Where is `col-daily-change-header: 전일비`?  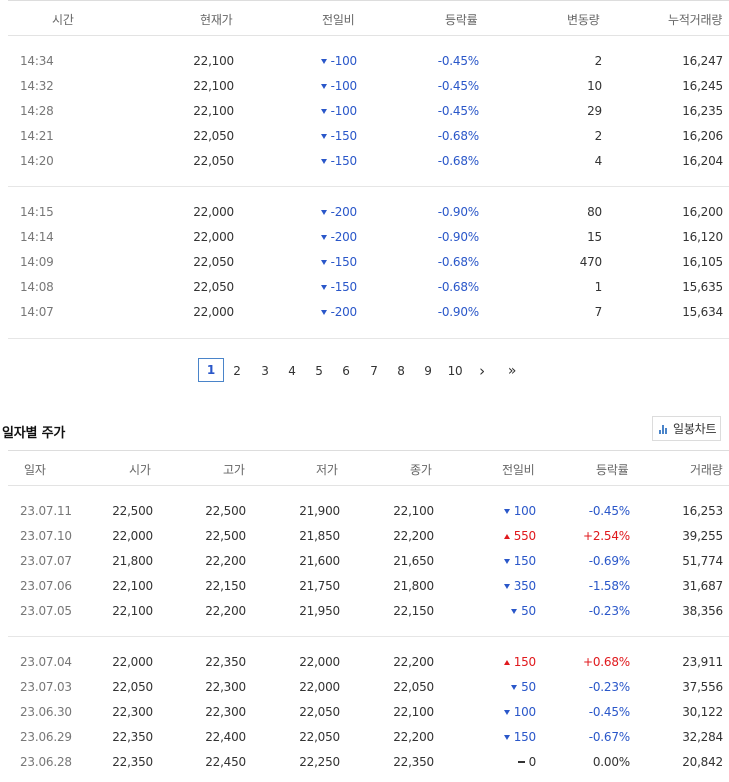
col-daily-change-header: 전일비 is located at coordinates (518, 470).